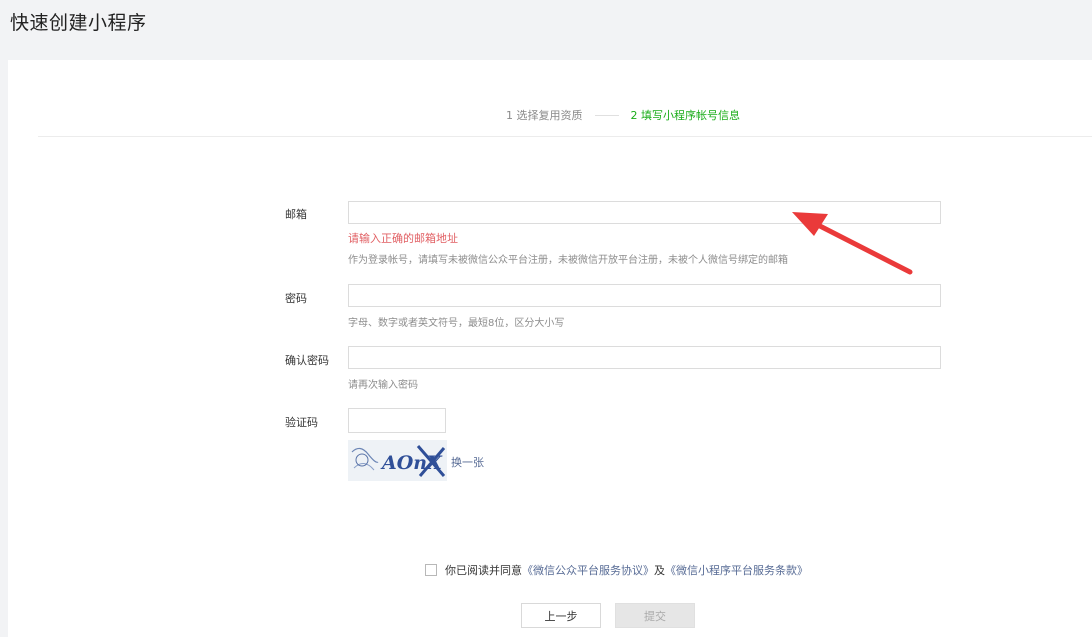 The height and width of the screenshot is (637, 1092). Describe the element at coordinates (659, 570) in the screenshot. I see `agreement-connector: 及` at that location.